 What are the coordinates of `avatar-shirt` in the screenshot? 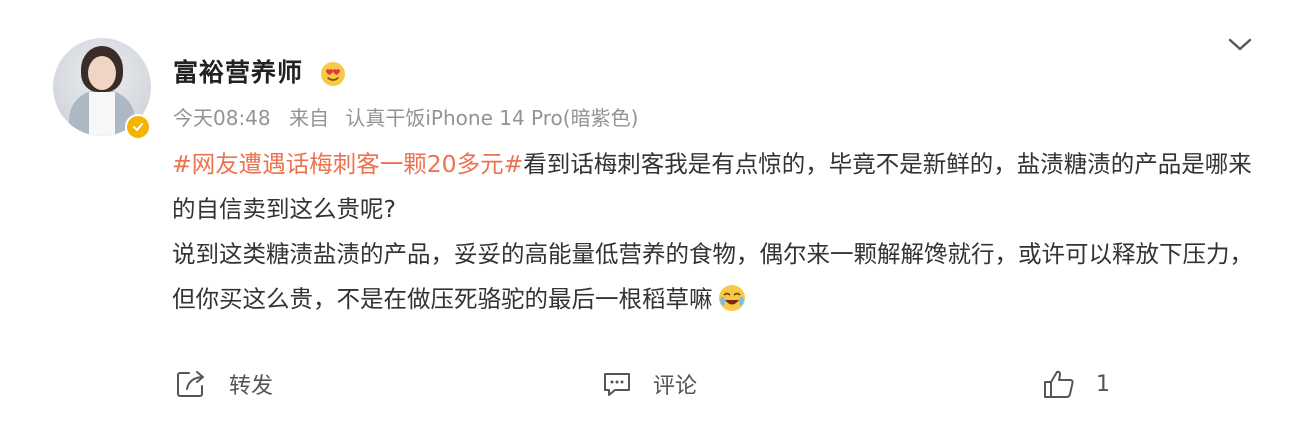 It's located at (102, 114).